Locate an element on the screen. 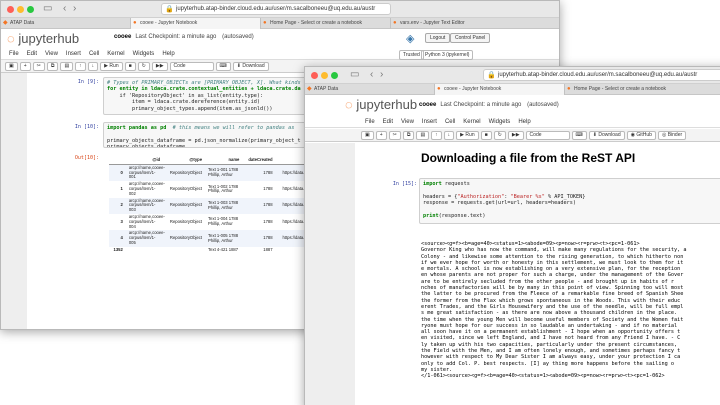 This screenshot has height=405, width=720. table-cell: Text 1-001 1788 Phillip, Arthur is located at coordinates (224, 173).